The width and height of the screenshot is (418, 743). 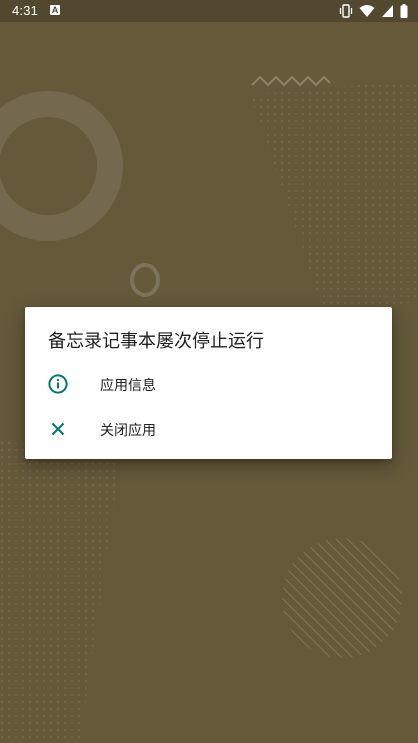 What do you see at coordinates (145, 280) in the screenshot?
I see `small-ring-decoration` at bounding box center [145, 280].